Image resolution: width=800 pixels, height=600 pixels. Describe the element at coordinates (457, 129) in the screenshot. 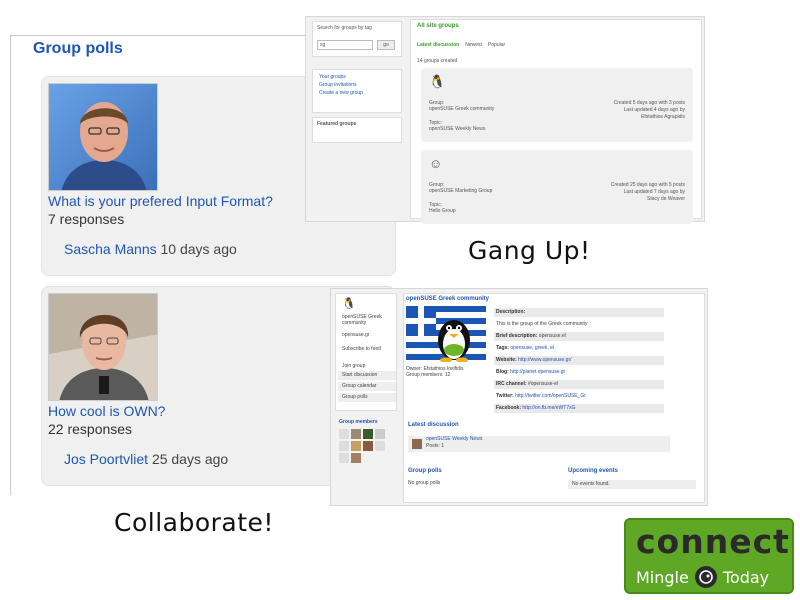

I see `topic-name: openSUSE Weekly News` at that location.